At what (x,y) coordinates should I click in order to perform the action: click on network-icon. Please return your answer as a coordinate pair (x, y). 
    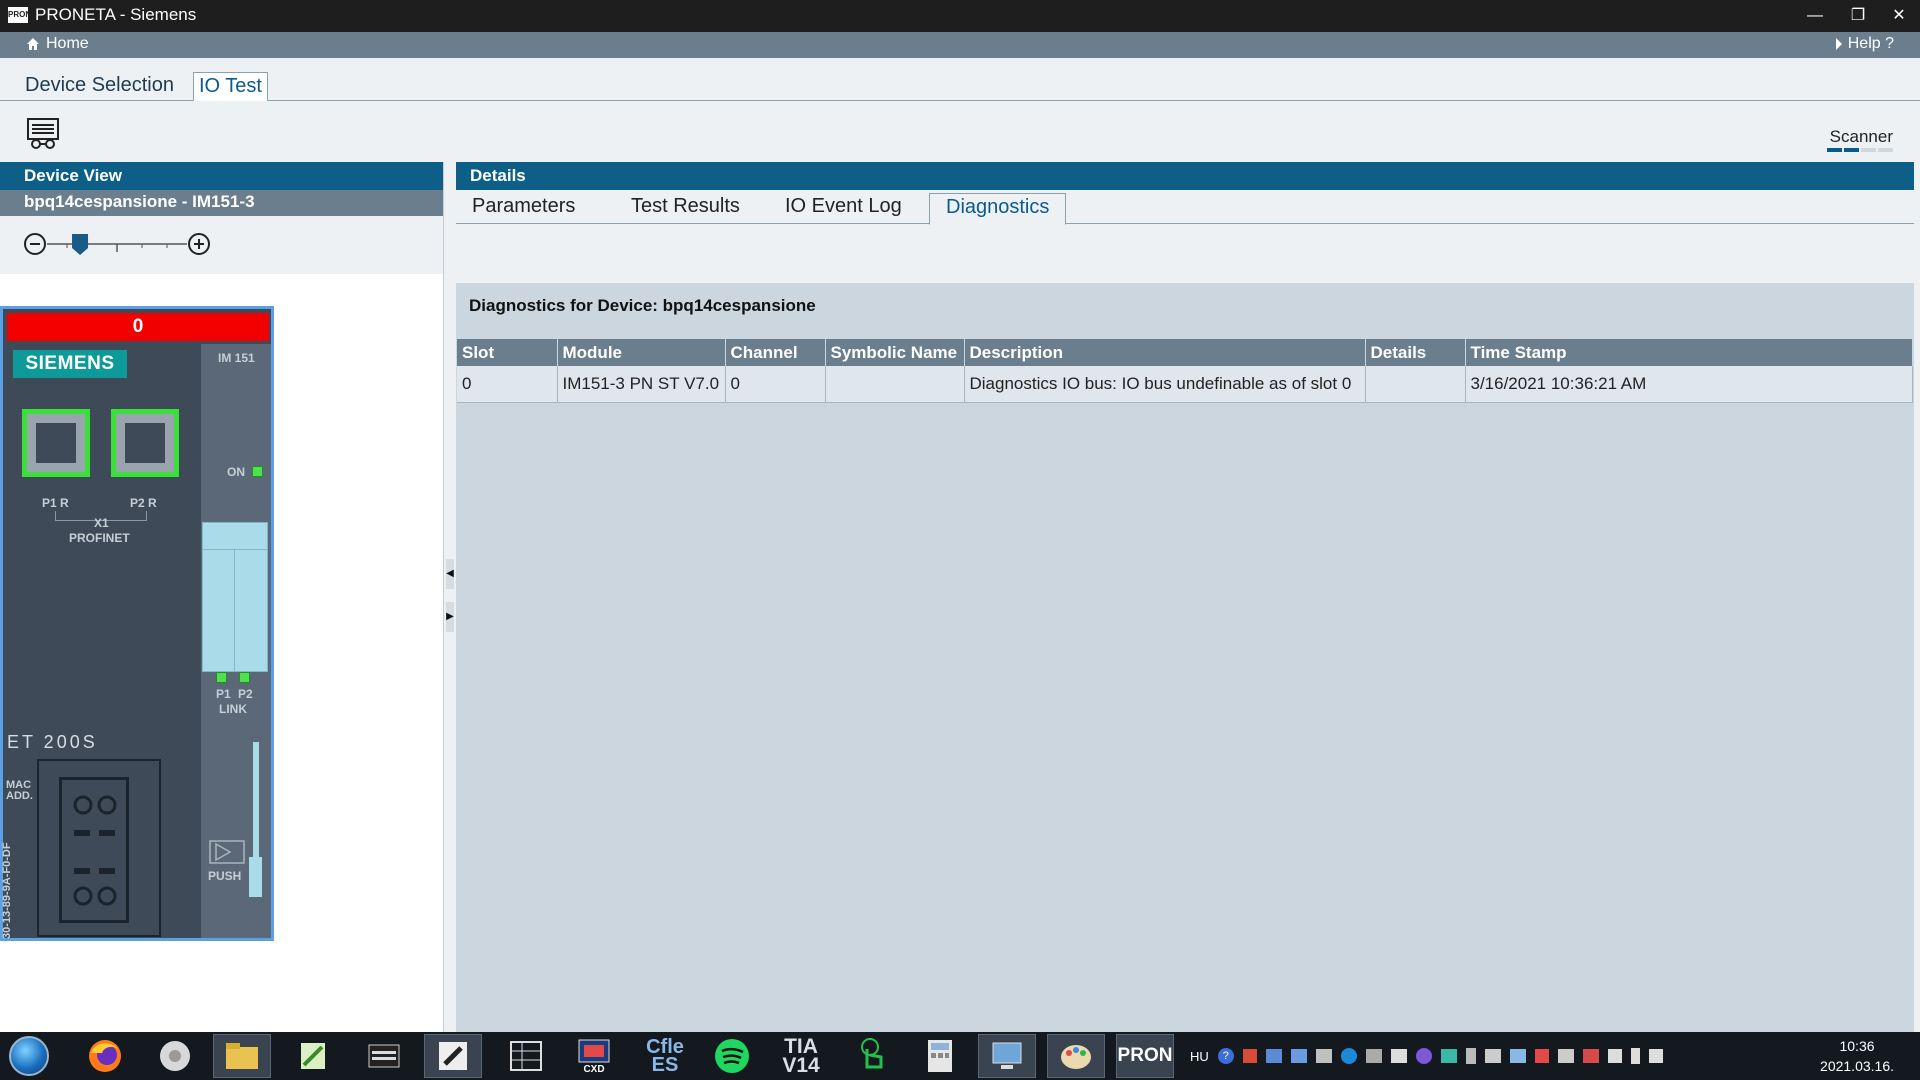
    Looking at the image, I should click on (1007, 1056).